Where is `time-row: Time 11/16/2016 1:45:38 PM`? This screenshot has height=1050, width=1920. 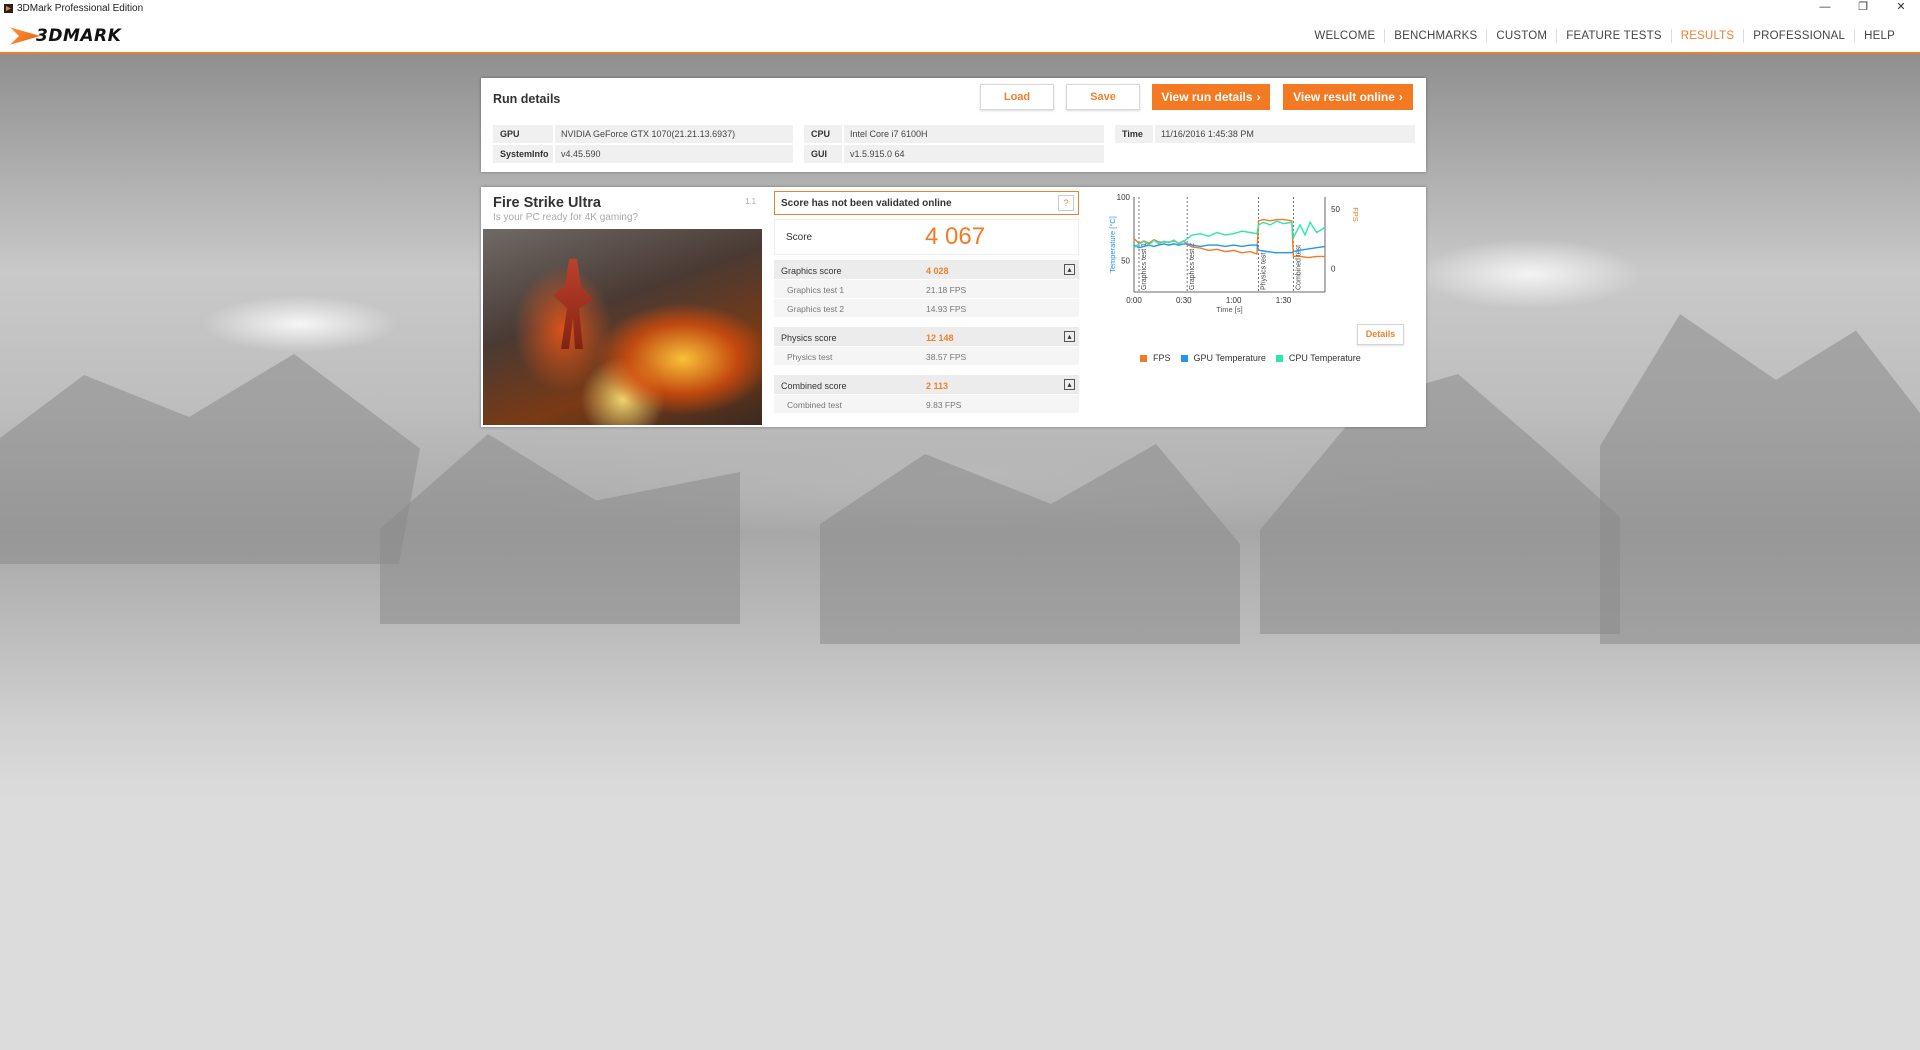
time-row: Time 11/16/2016 1:45:38 PM is located at coordinates (1265, 134).